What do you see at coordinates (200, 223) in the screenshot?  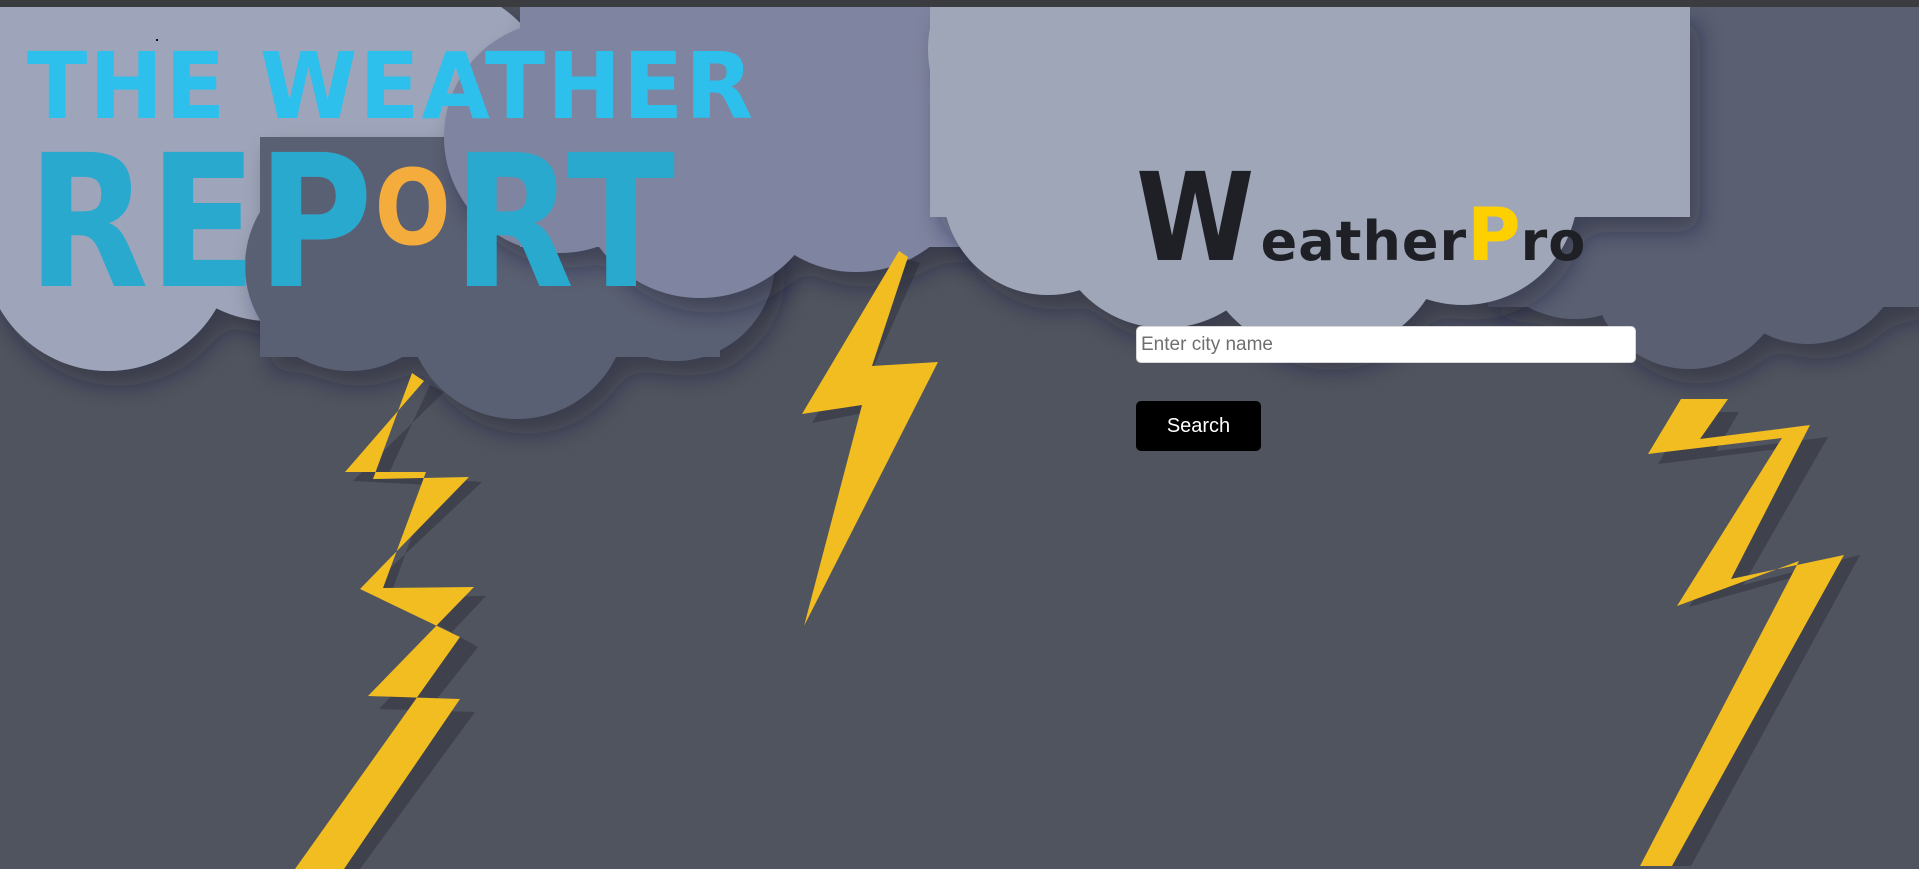 I see `logo-report-part-1: REP` at bounding box center [200, 223].